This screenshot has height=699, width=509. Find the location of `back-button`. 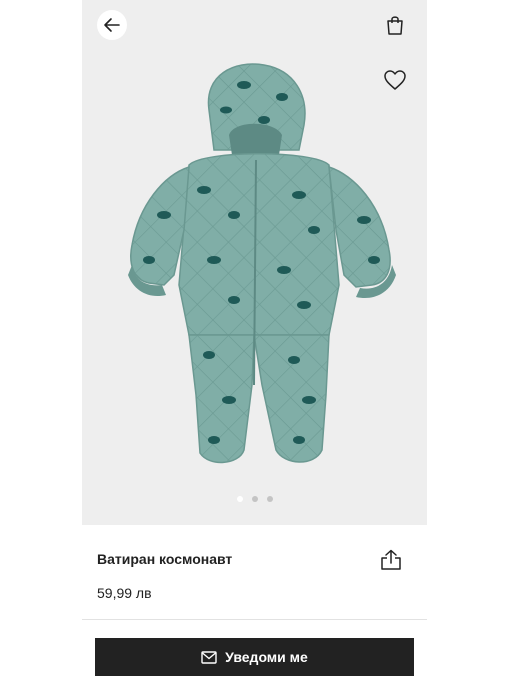

back-button is located at coordinates (112, 25).